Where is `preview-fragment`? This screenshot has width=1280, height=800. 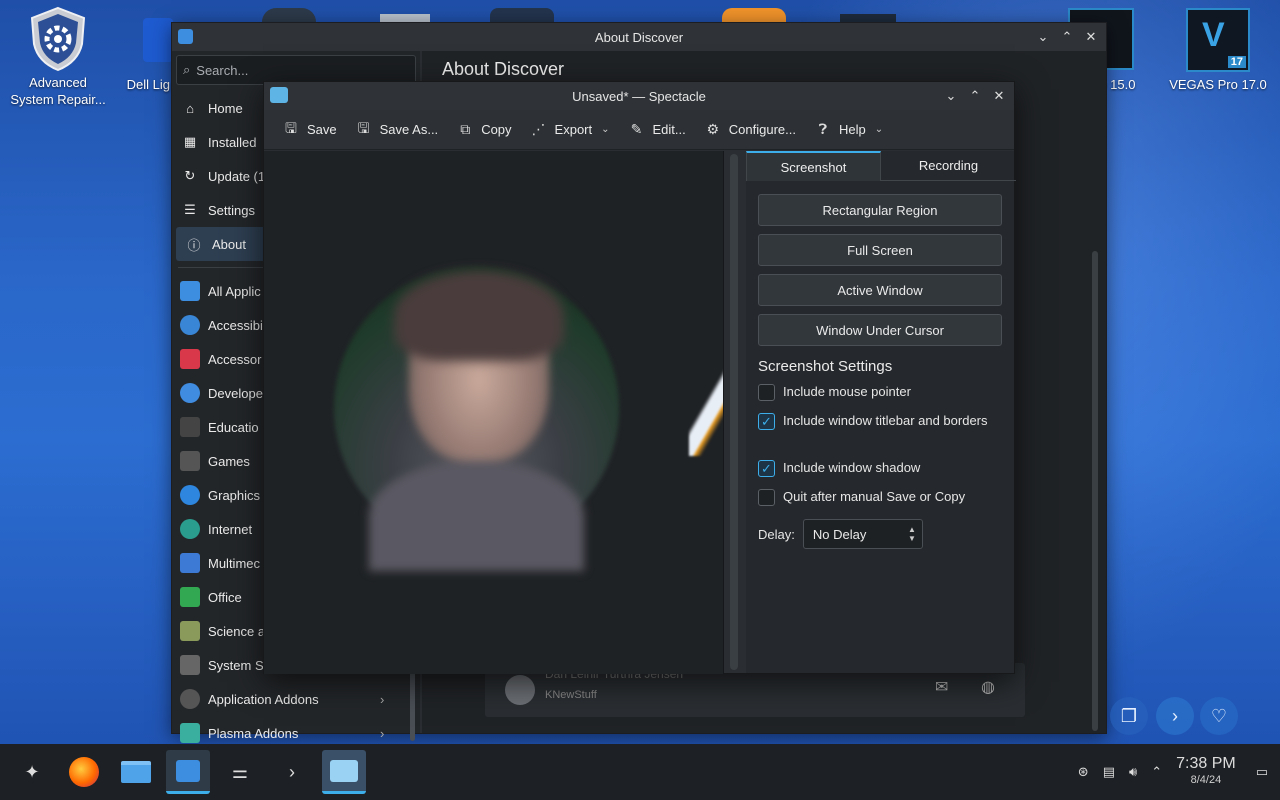
preview-fragment is located at coordinates (706, 411).